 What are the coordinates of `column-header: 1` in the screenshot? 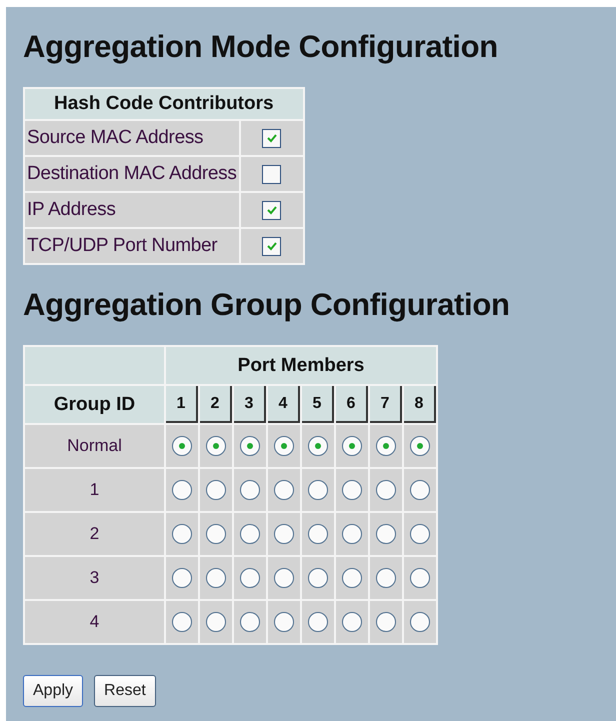 It's located at (182, 404).